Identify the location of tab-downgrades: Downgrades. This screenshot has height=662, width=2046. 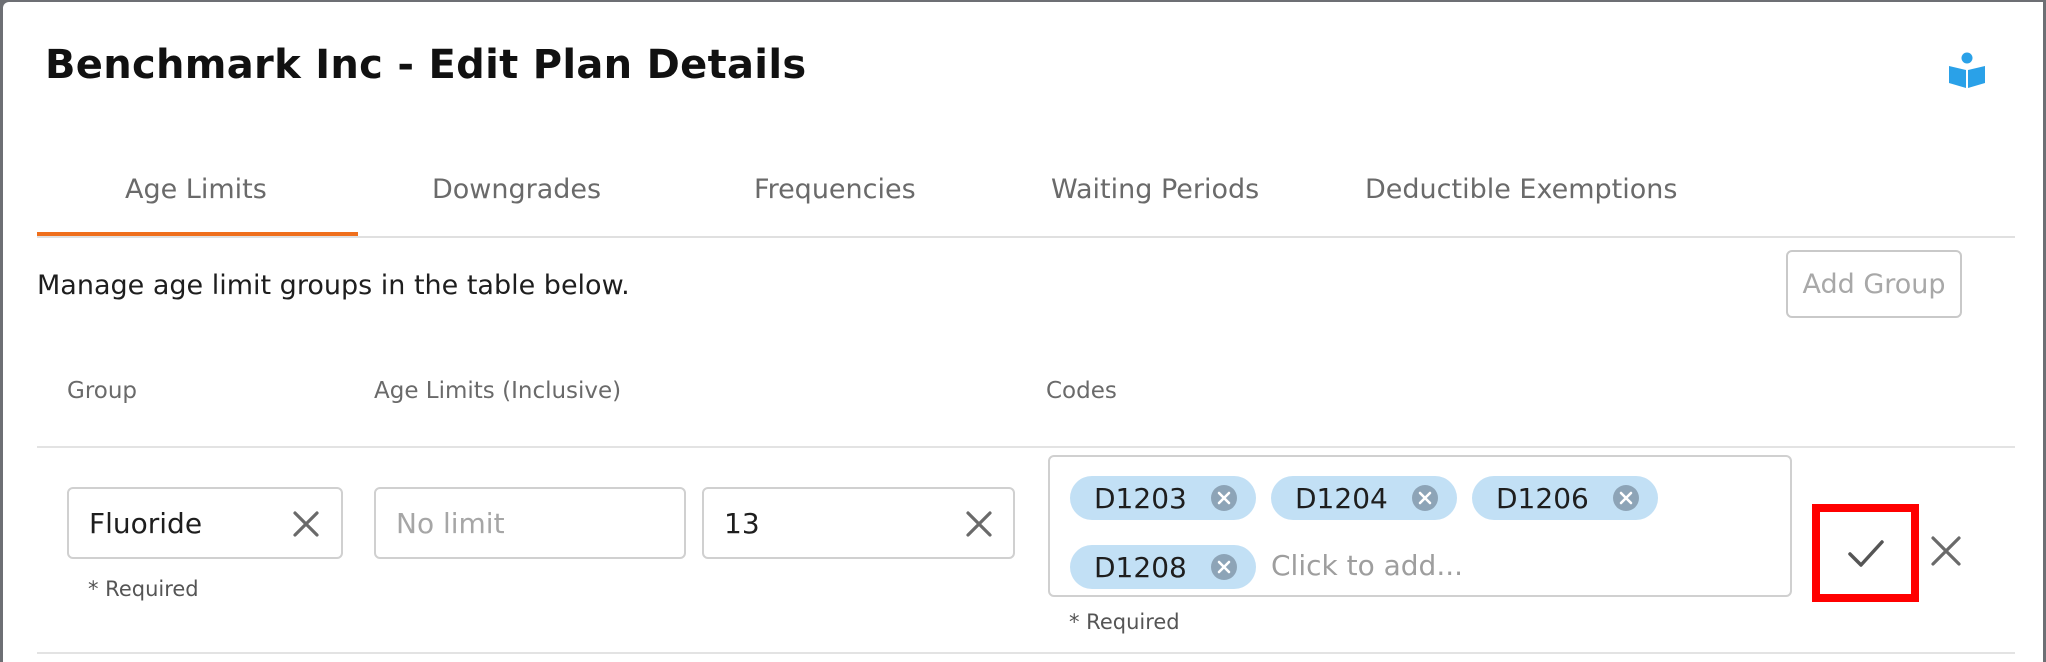
(516, 189).